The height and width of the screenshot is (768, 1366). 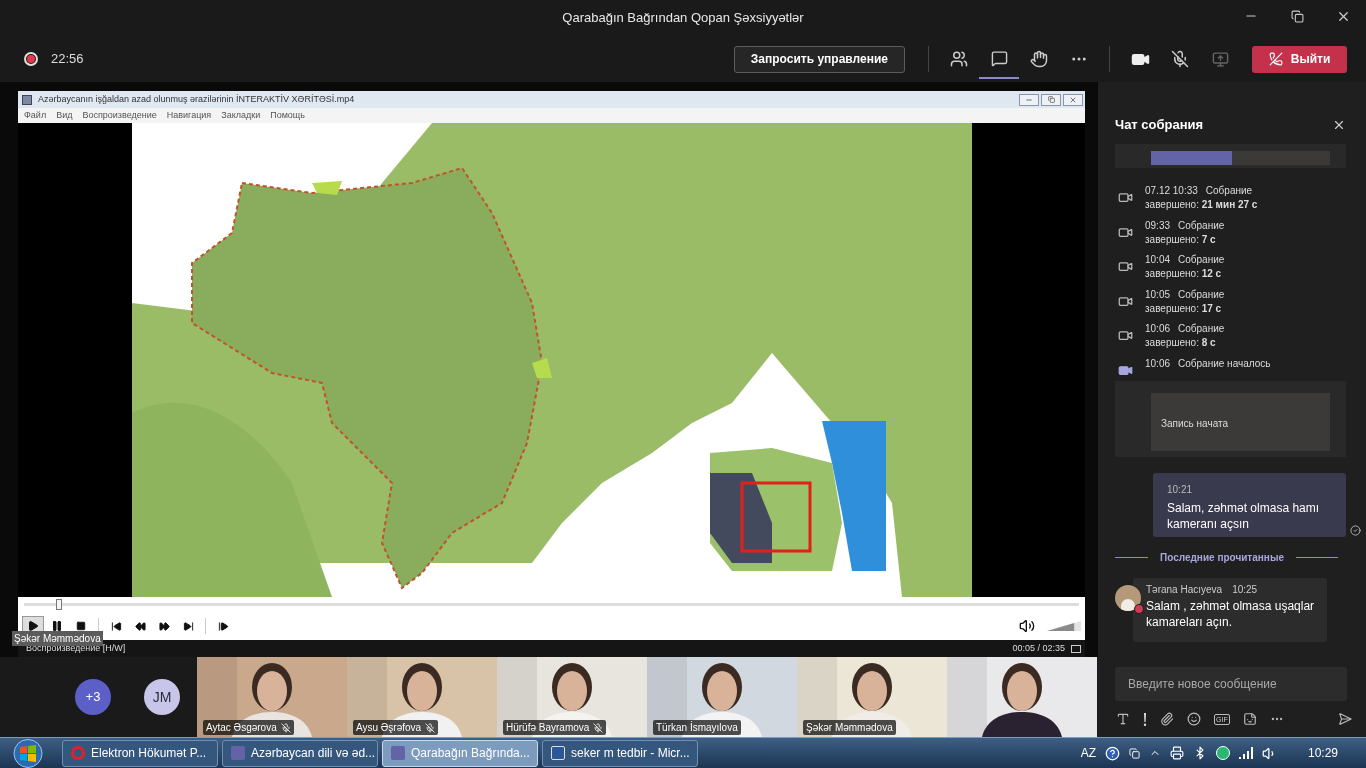 I want to click on close-icon, so click(x=1073, y=99).